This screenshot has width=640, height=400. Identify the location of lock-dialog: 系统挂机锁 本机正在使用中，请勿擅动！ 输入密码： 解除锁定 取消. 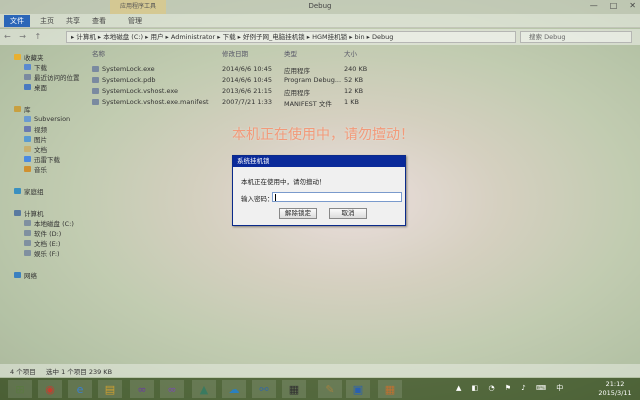
(319, 190).